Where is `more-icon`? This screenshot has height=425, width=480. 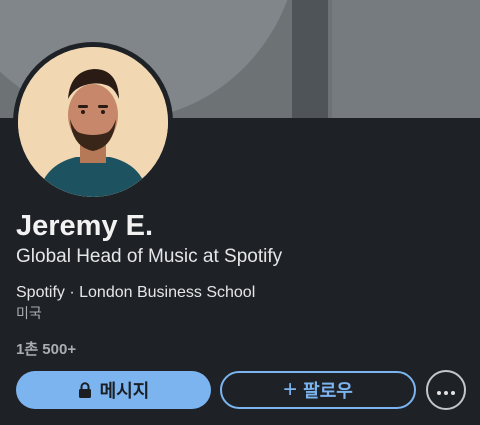 more-icon is located at coordinates (446, 390).